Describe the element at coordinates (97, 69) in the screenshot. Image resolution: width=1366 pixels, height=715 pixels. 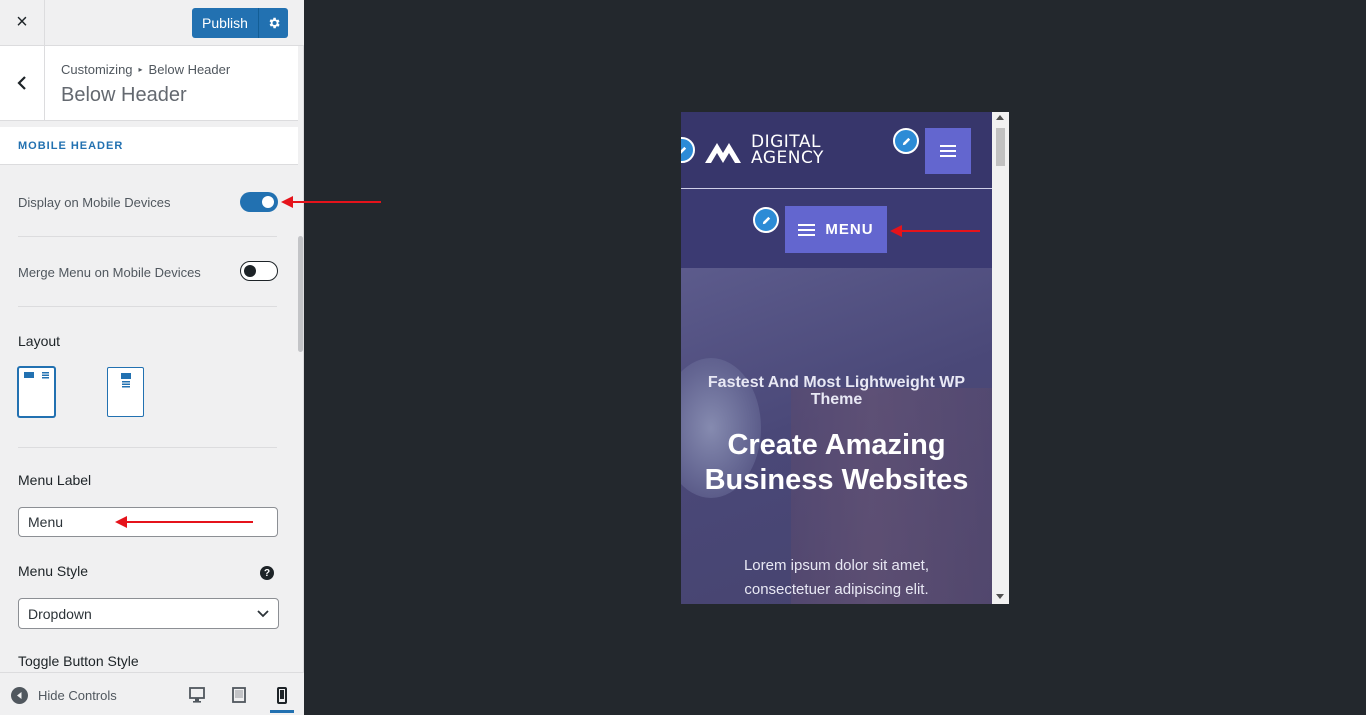
I see `breadcrumb-root: Customizing` at that location.